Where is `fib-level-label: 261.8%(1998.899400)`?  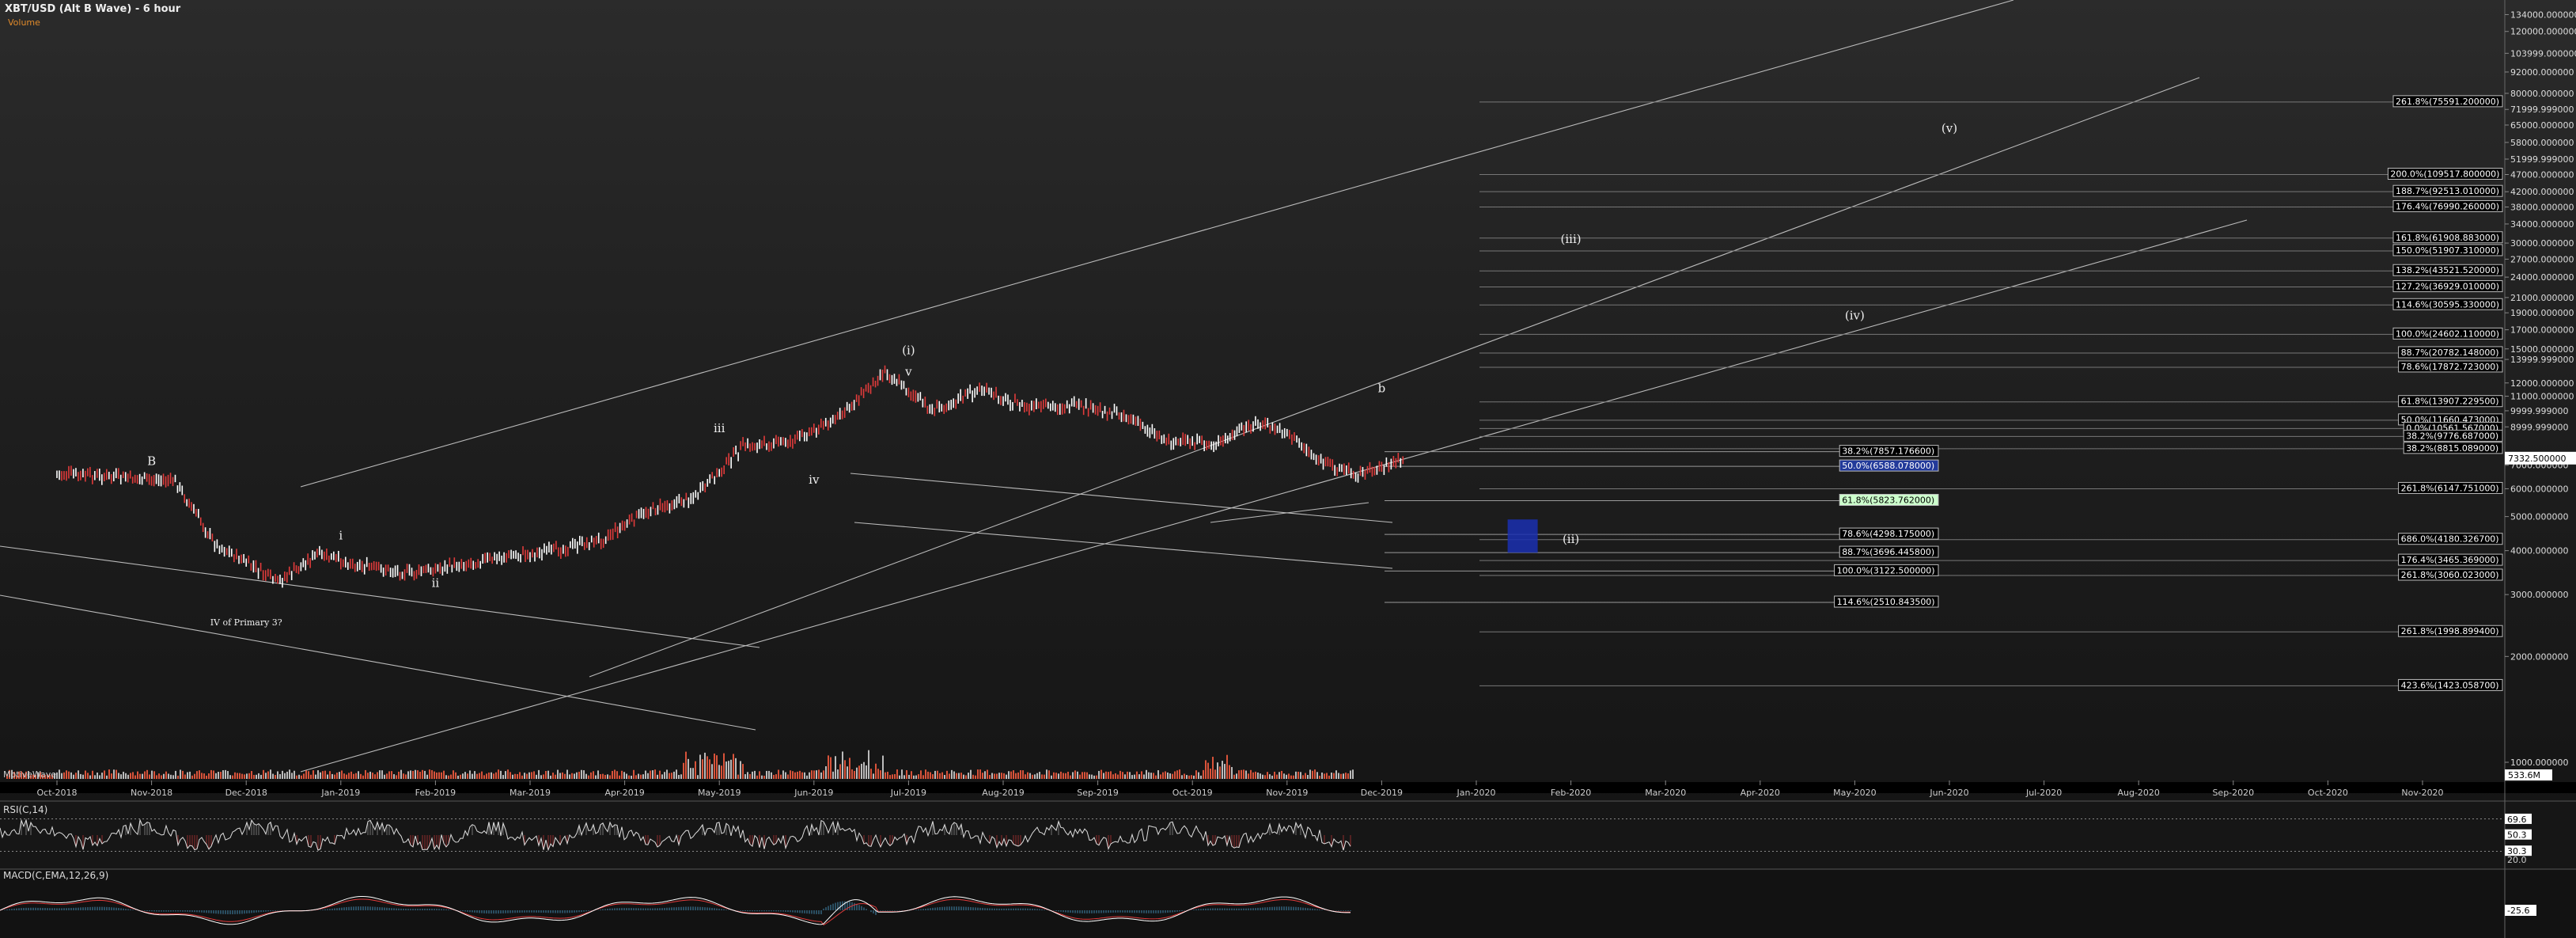 fib-level-label: 261.8%(1998.899400) is located at coordinates (2450, 631).